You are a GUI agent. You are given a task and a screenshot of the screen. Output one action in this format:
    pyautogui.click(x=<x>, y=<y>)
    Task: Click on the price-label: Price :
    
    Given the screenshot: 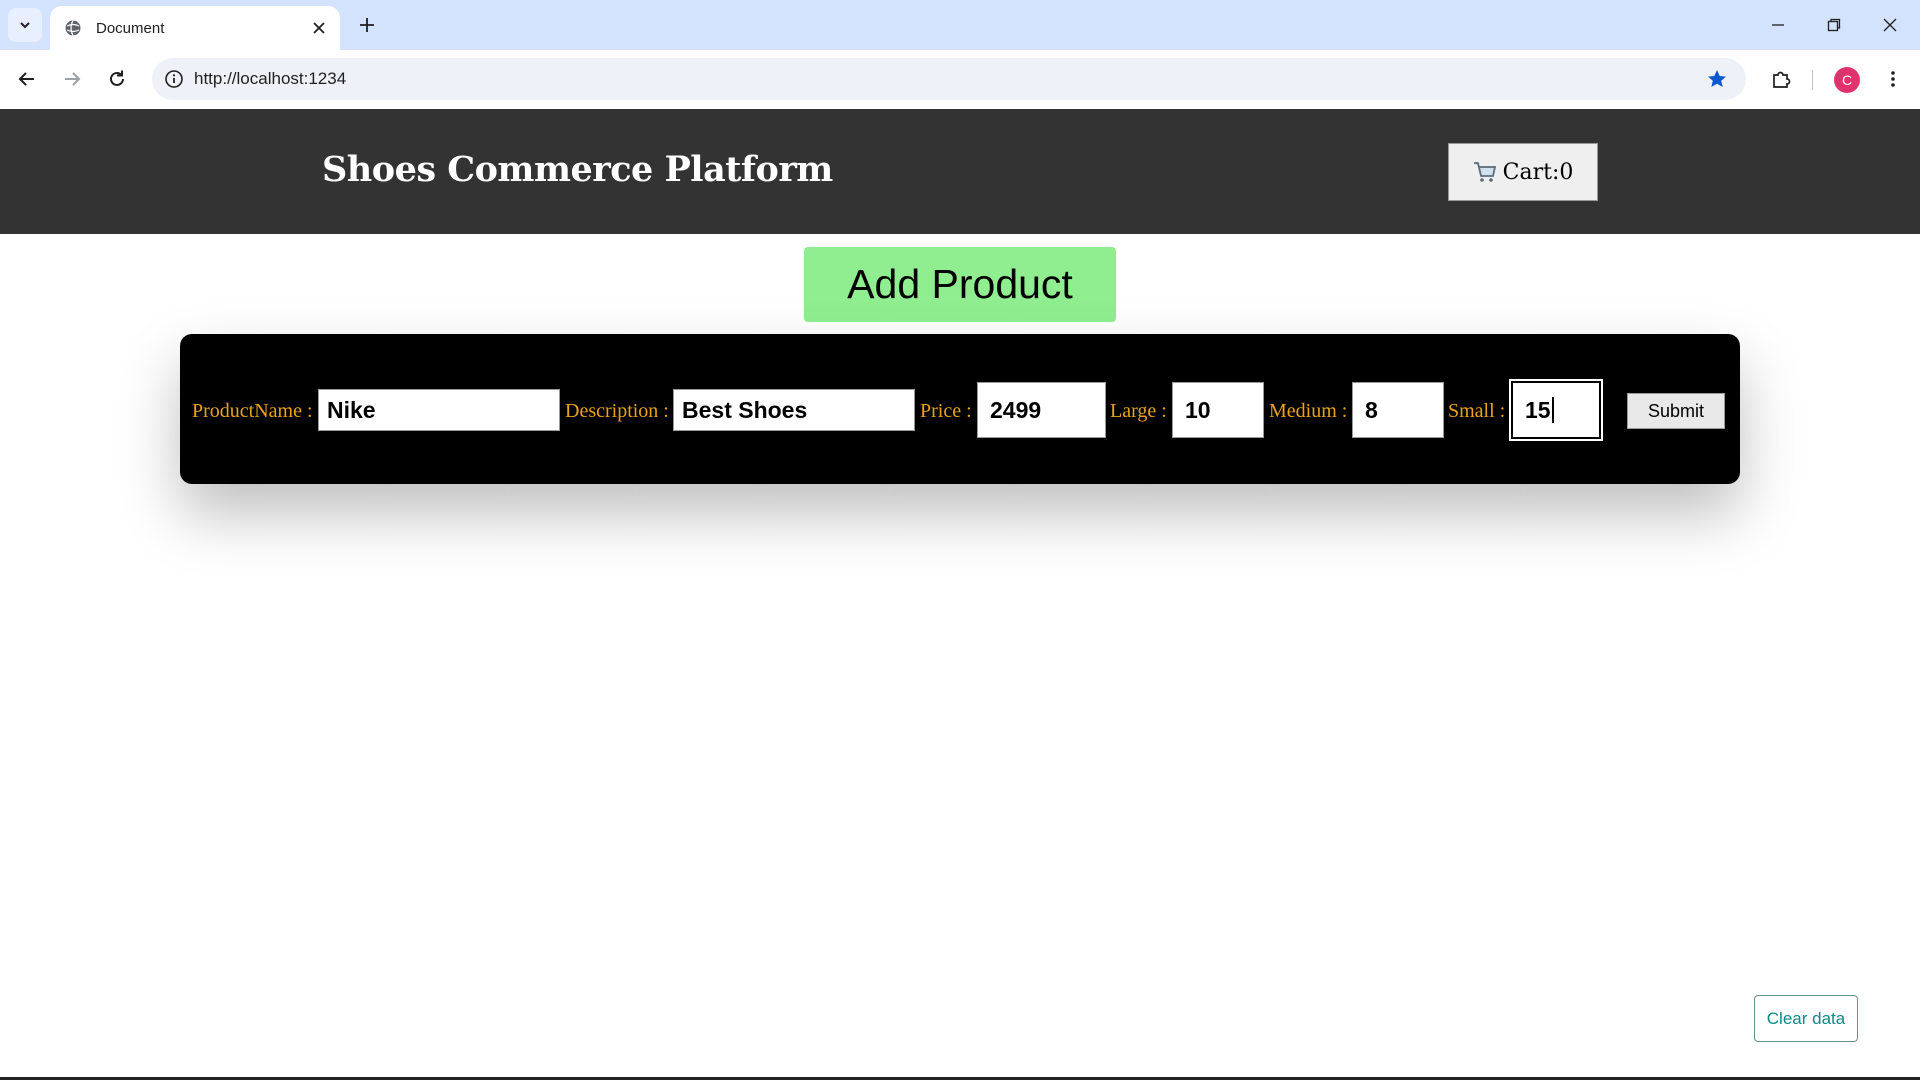 What is the action you would take?
    pyautogui.click(x=946, y=411)
    